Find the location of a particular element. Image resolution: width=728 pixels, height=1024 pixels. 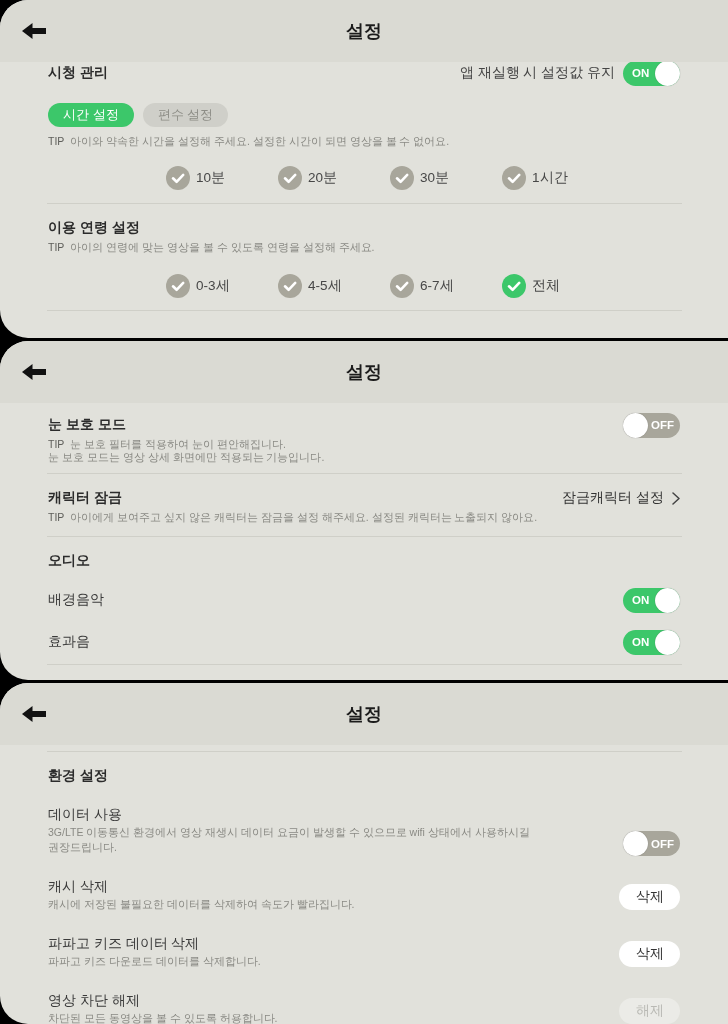

choice-option: 30분 is located at coordinates (446, 178).